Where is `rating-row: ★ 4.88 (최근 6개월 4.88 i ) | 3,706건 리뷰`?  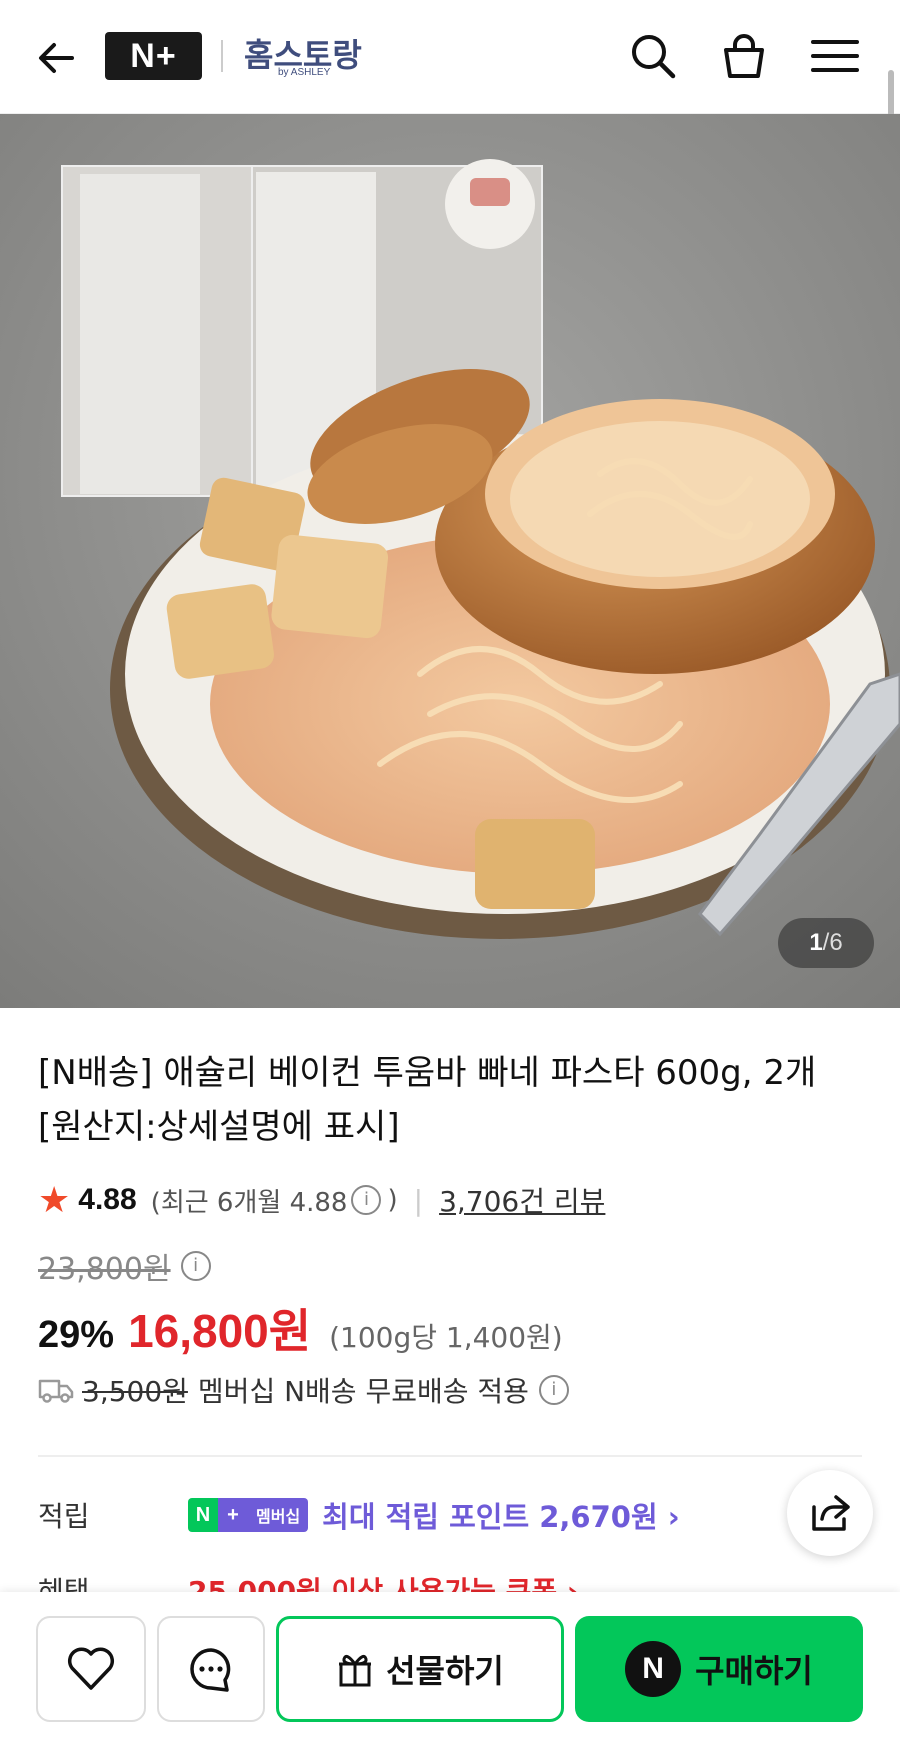
rating-row: ★ 4.88 (최근 6개월 4.88 i ) | 3,706건 리뷰 is located at coordinates (321, 1200).